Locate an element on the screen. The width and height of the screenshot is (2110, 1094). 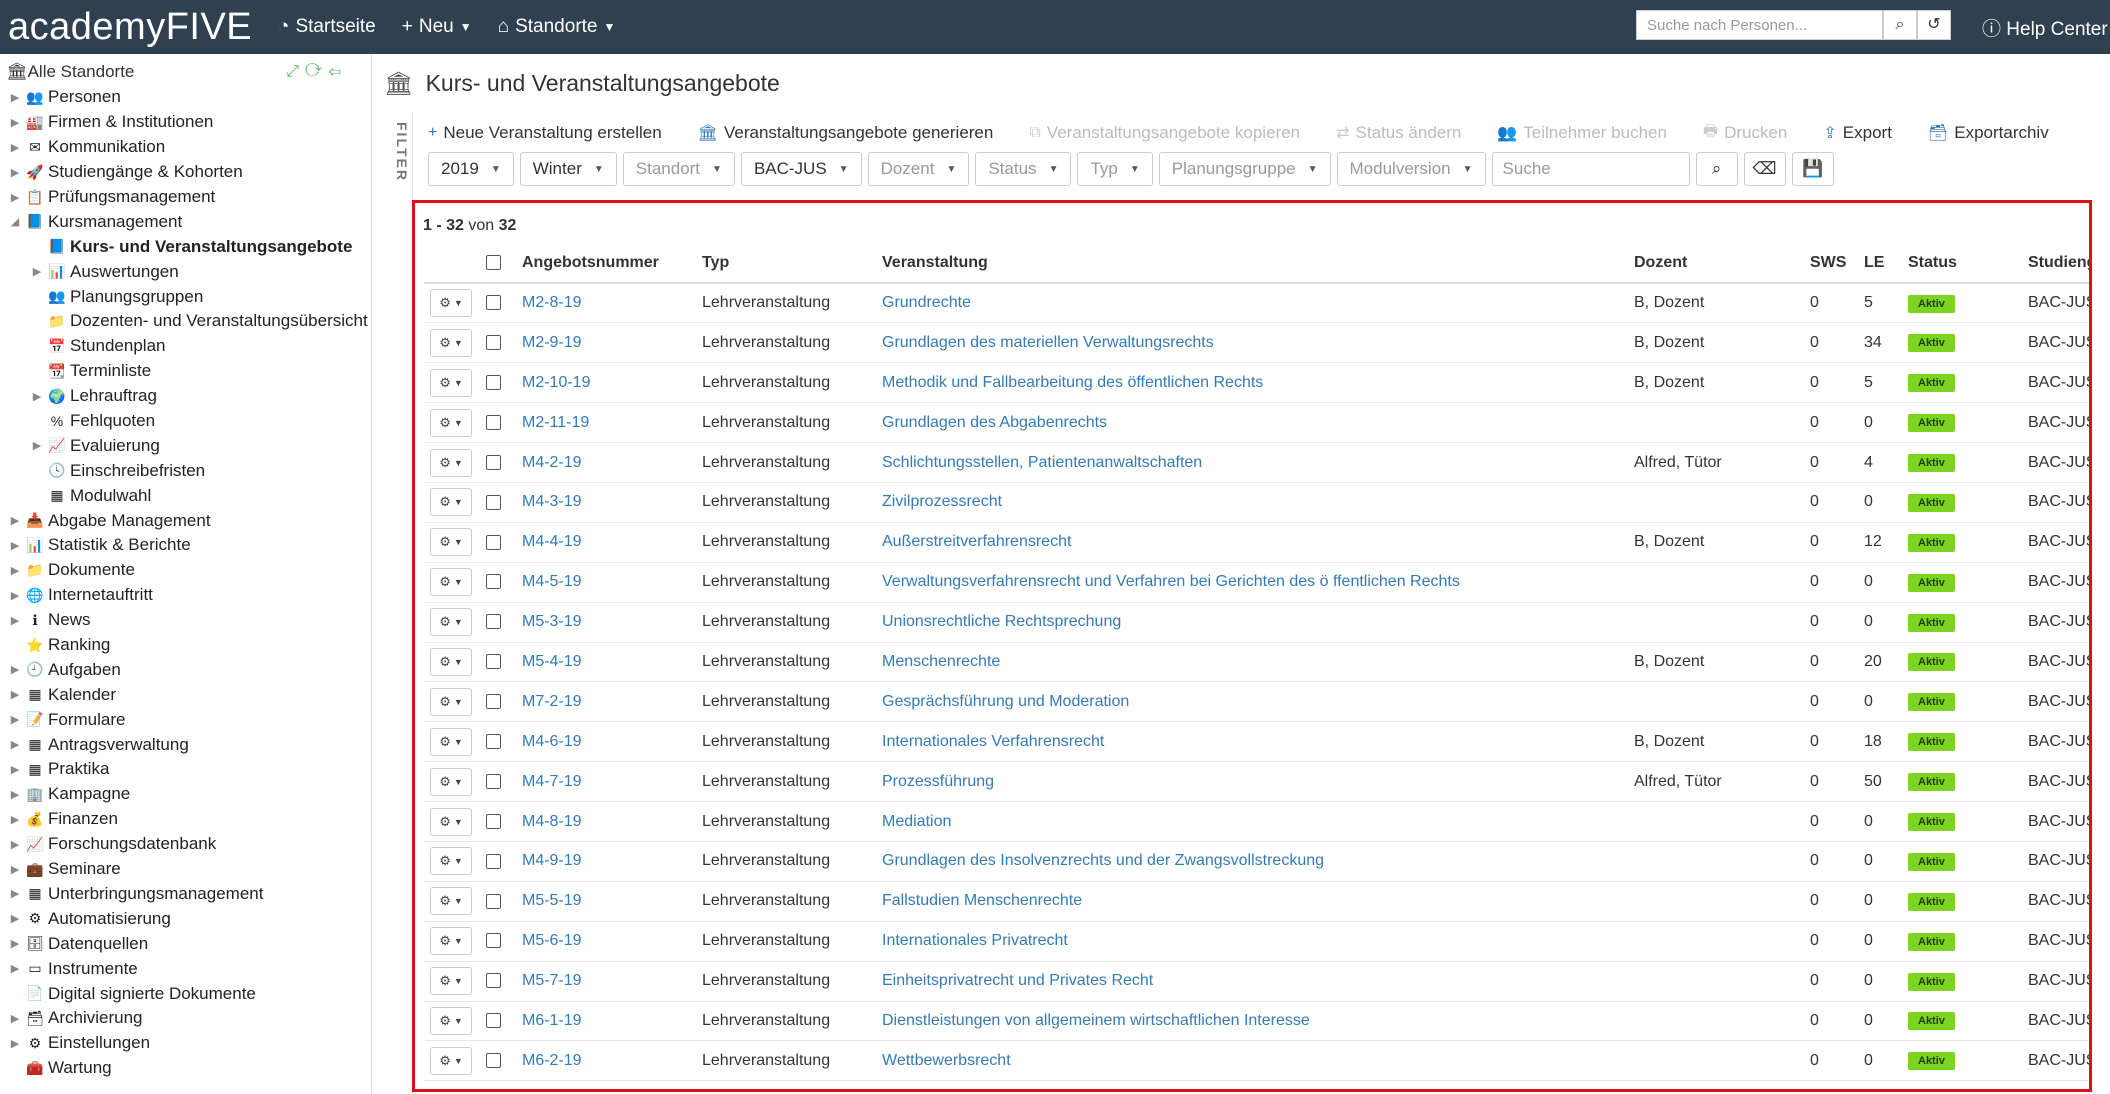
offering-number-link: M4-8-19 is located at coordinates (552, 821).